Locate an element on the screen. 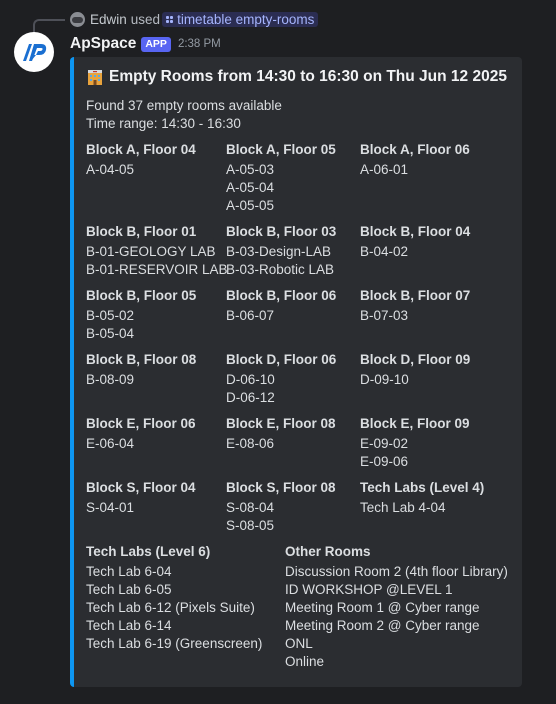 The image size is (556, 704). room-field: Block B, Floor 05 B-05-02 B-05-04 is located at coordinates (141, 315).